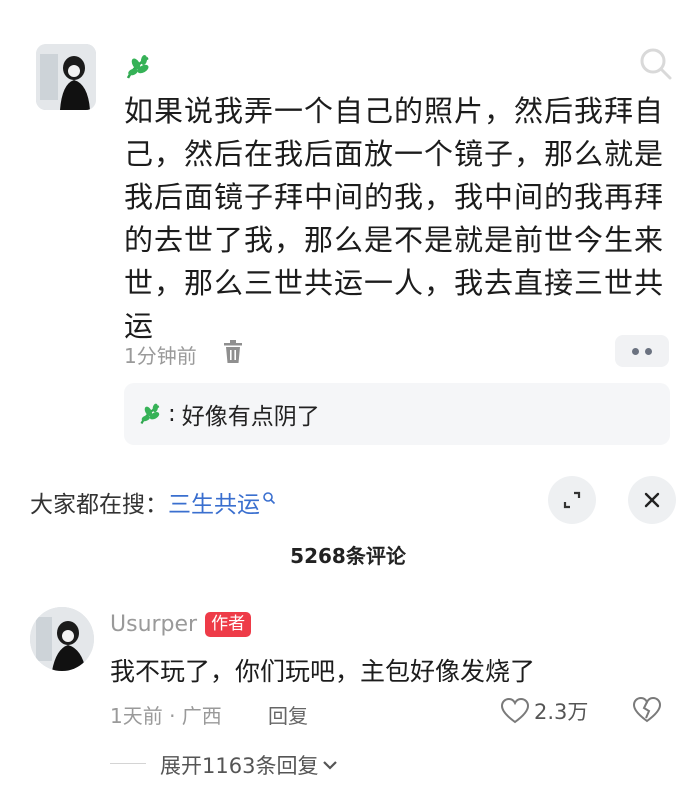 This screenshot has height=800, width=696. I want to click on comment-count: 5268条评论, so click(348, 556).